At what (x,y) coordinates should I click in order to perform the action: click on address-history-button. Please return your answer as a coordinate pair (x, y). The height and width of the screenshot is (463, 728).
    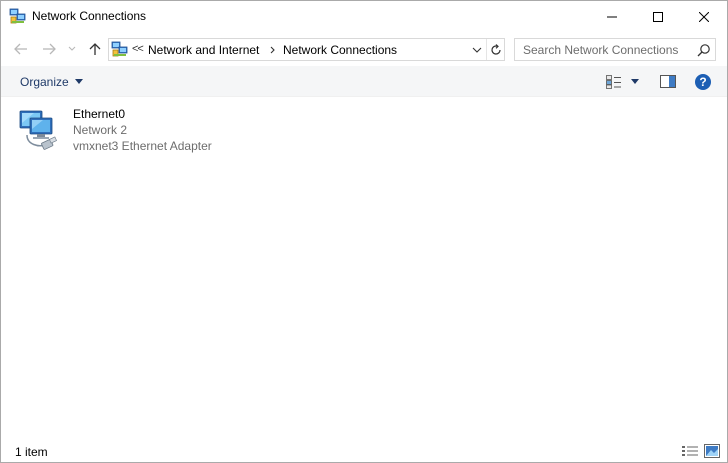
    Looking at the image, I should click on (477, 49).